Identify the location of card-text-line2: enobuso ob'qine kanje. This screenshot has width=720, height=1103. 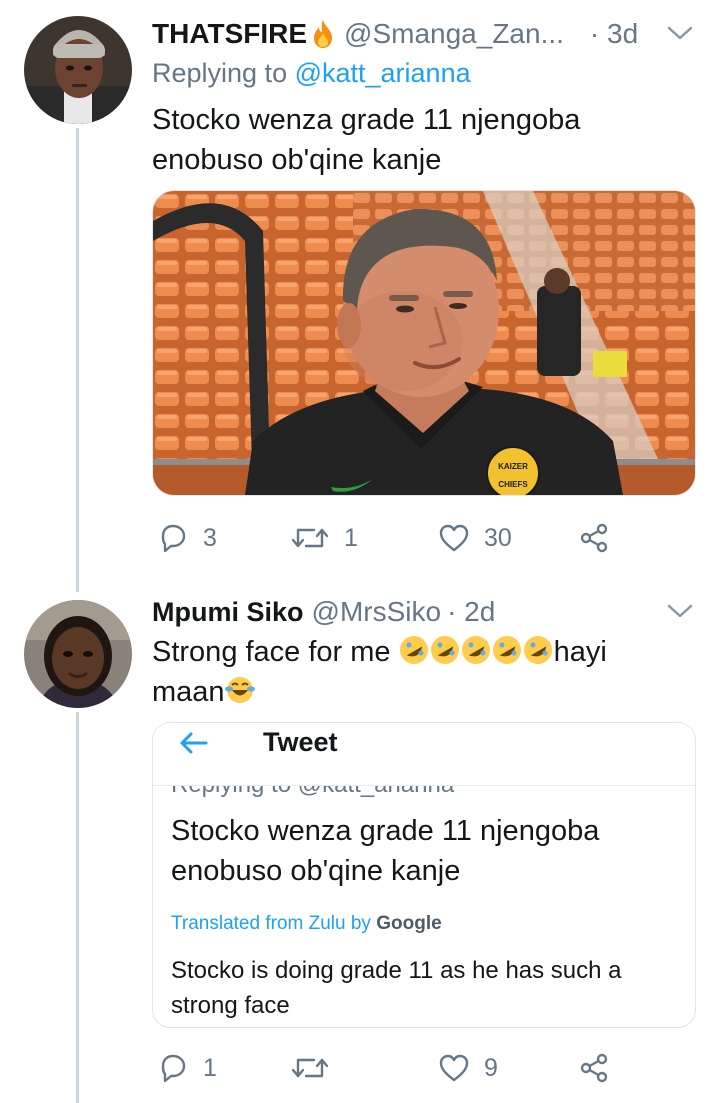
(316, 871).